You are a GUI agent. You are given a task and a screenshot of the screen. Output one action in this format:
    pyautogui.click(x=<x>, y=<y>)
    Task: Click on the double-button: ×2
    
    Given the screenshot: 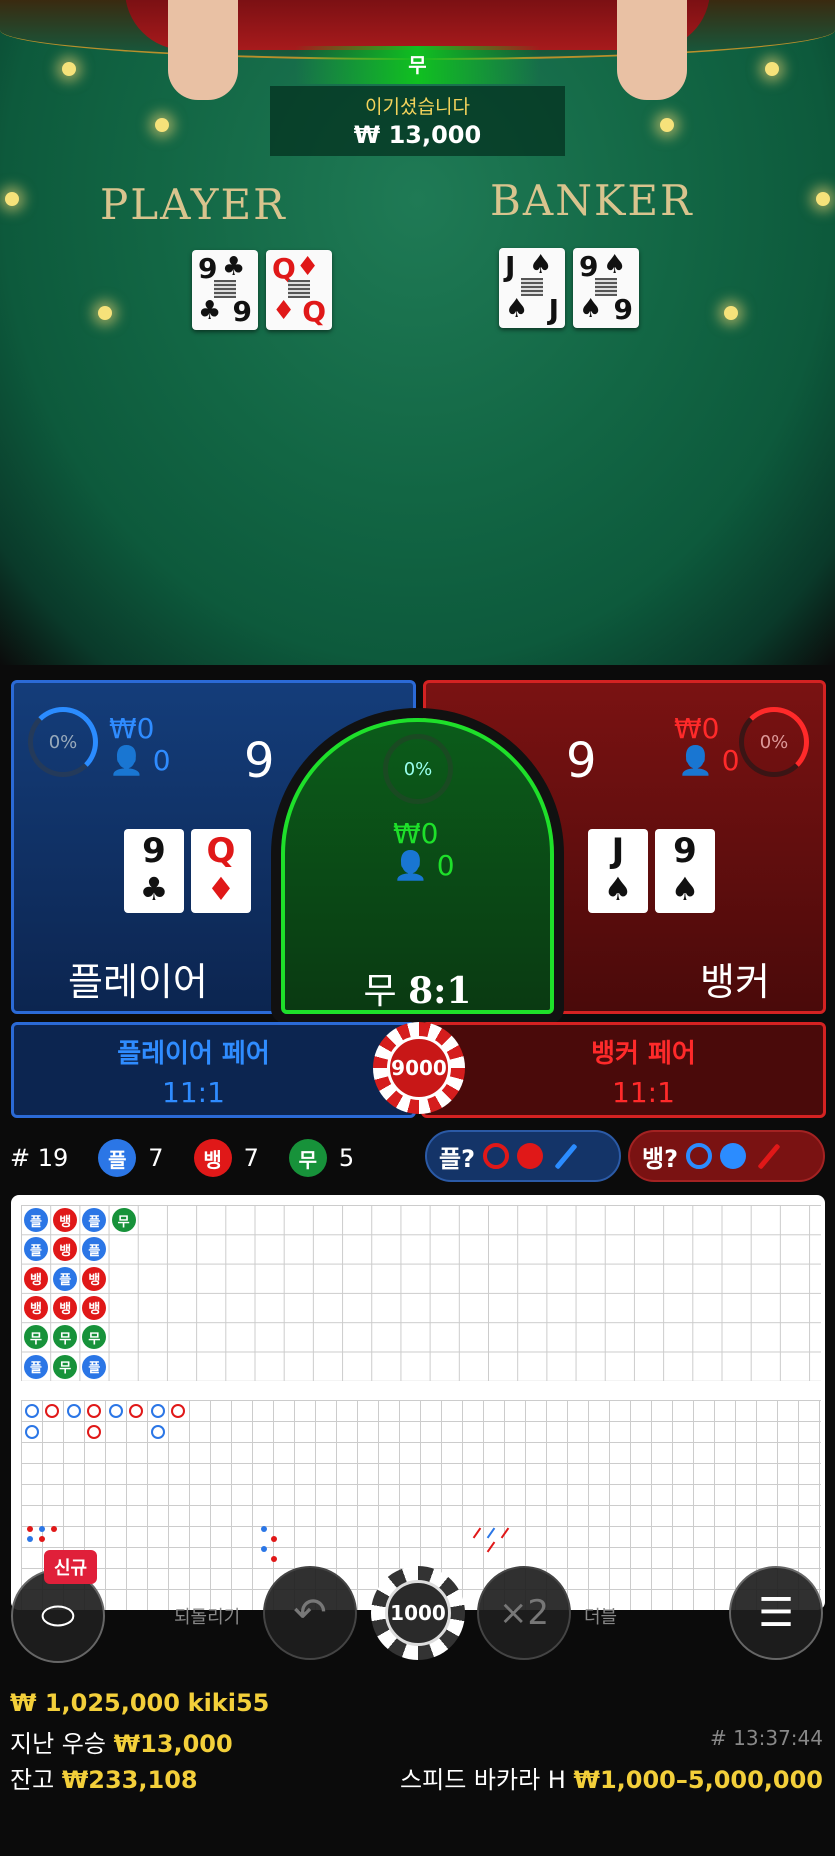 What is the action you would take?
    pyautogui.click(x=524, y=1613)
    